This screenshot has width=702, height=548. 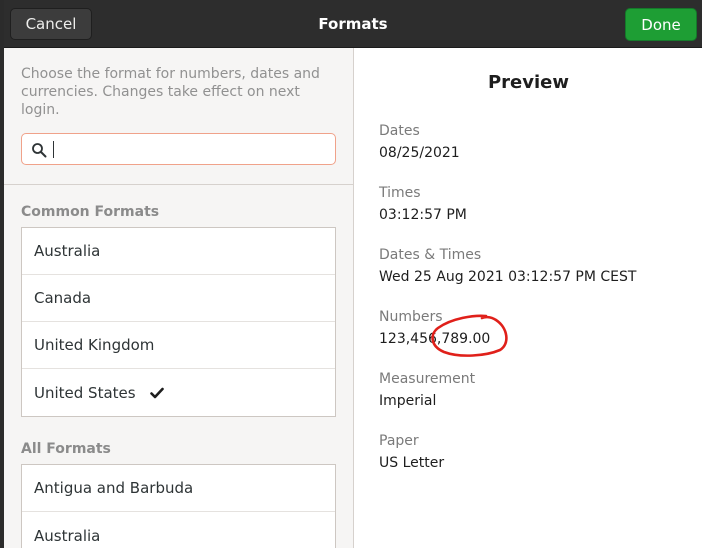 What do you see at coordinates (178, 392) in the screenshot?
I see `list-item-selected: United States` at bounding box center [178, 392].